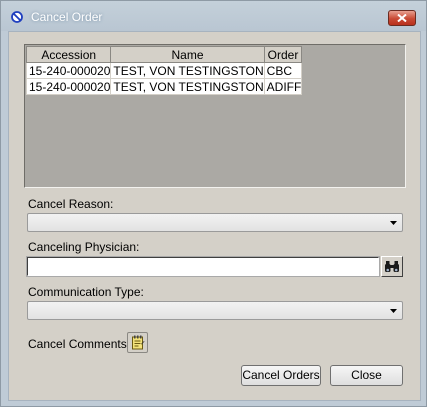  I want to click on cell-order: ADIFF, so click(283, 86).